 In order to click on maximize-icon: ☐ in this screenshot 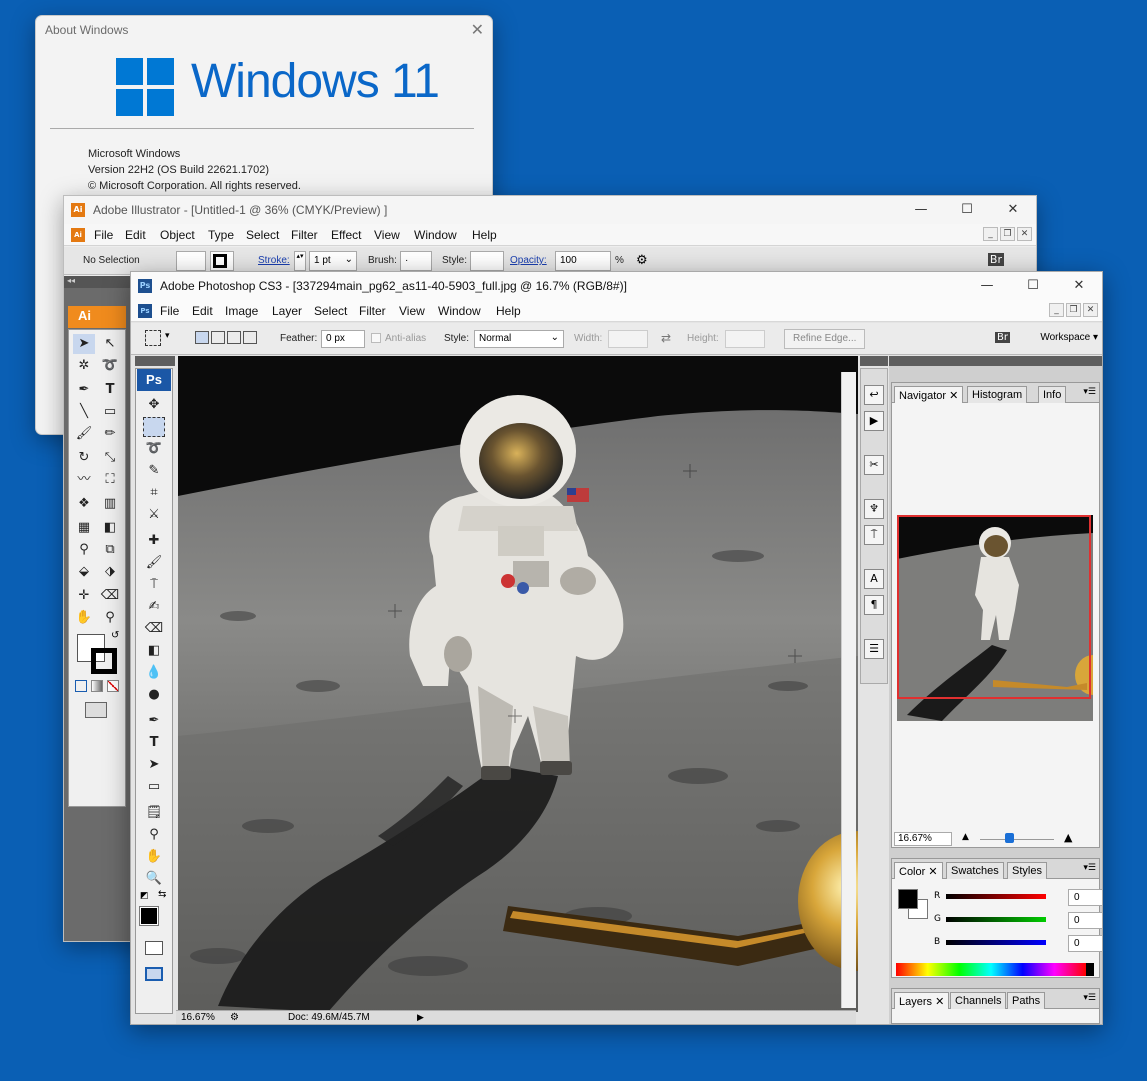, I will do `click(967, 210)`.